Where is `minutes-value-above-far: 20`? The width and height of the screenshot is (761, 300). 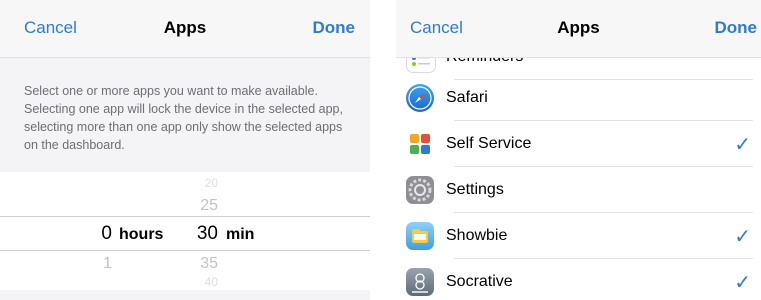
minutes-value-above-far: 20 is located at coordinates (202, 183).